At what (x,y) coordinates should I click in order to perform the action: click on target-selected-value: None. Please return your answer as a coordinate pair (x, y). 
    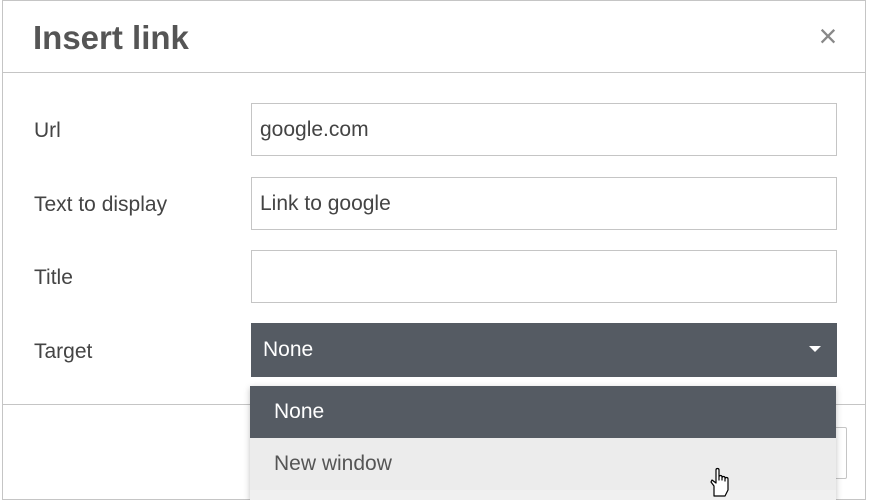
    Looking at the image, I should click on (288, 349).